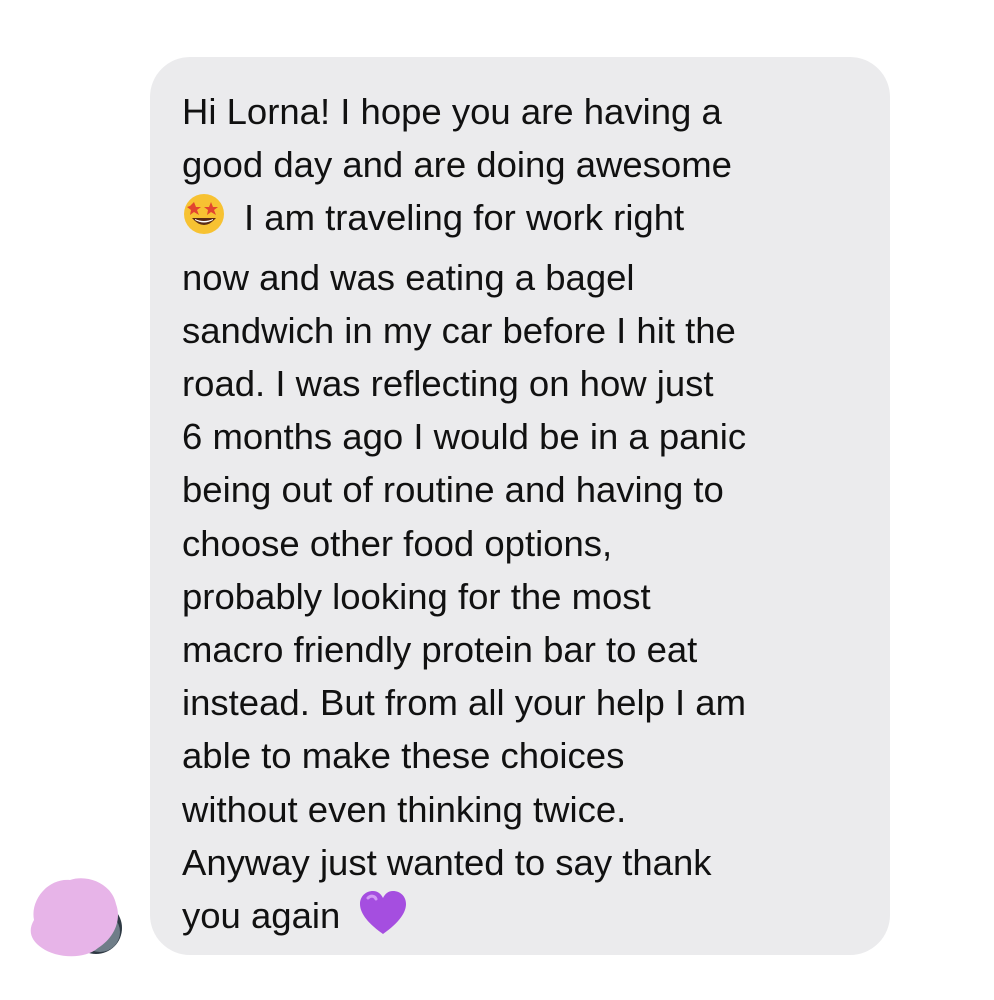  What do you see at coordinates (464, 703) in the screenshot?
I see `message-line: instead. But from all your help I am` at bounding box center [464, 703].